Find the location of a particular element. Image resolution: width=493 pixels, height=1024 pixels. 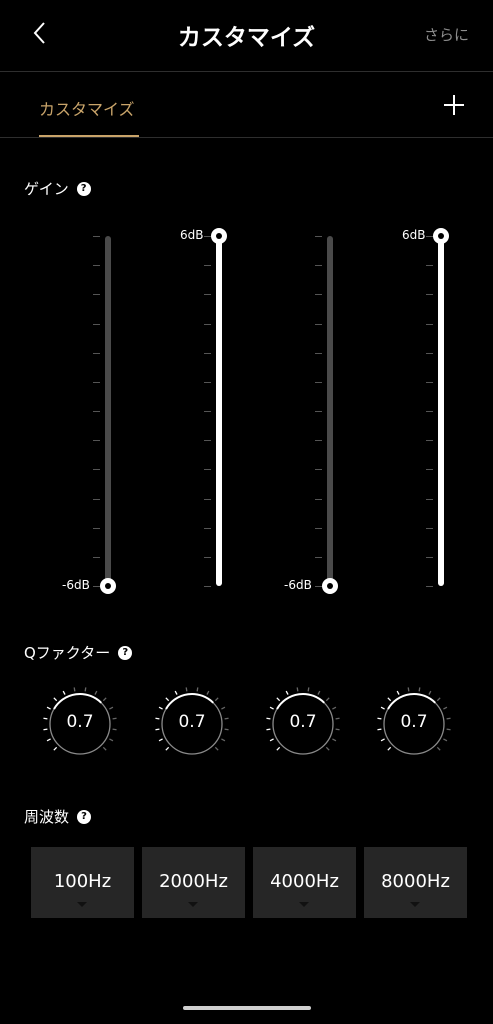

frequency-value: 2000Hz is located at coordinates (193, 881).